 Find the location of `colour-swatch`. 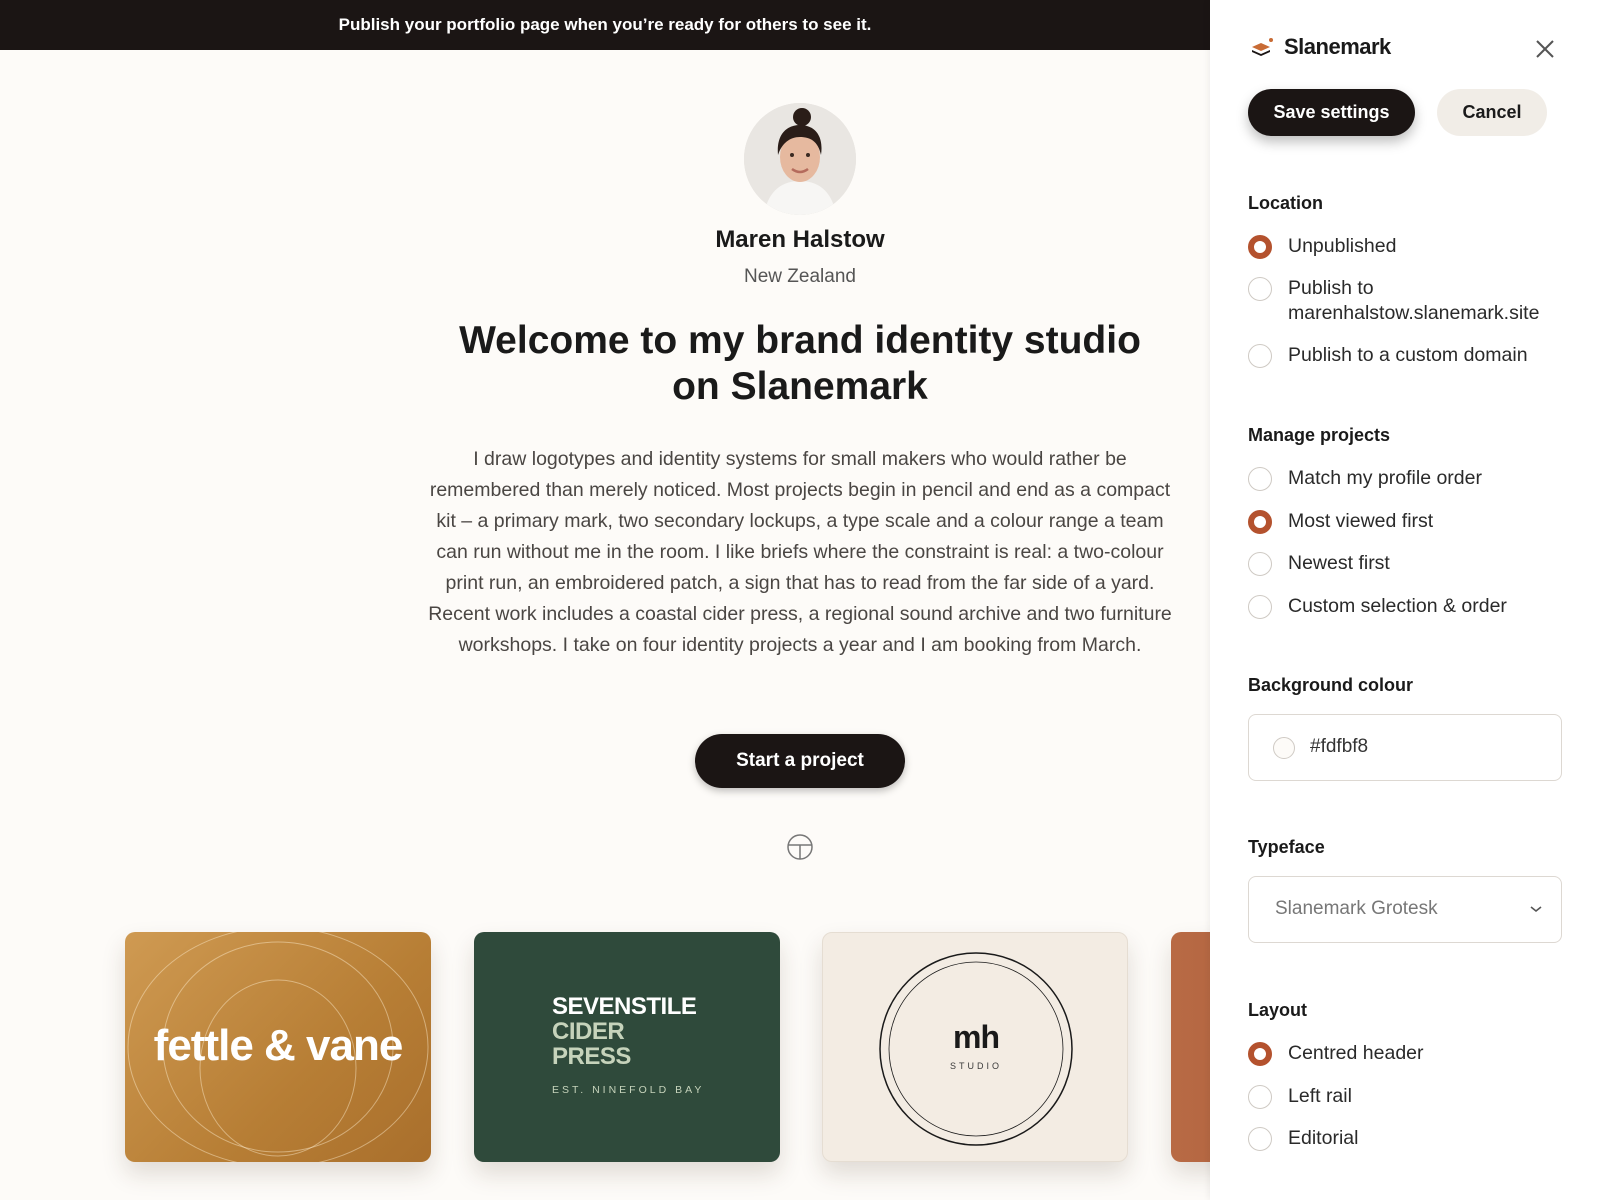

colour-swatch is located at coordinates (1284, 748).